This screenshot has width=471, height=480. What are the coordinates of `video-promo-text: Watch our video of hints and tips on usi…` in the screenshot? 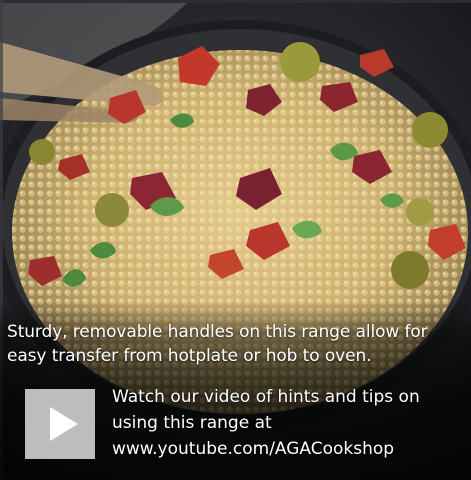 It's located at (290, 423).